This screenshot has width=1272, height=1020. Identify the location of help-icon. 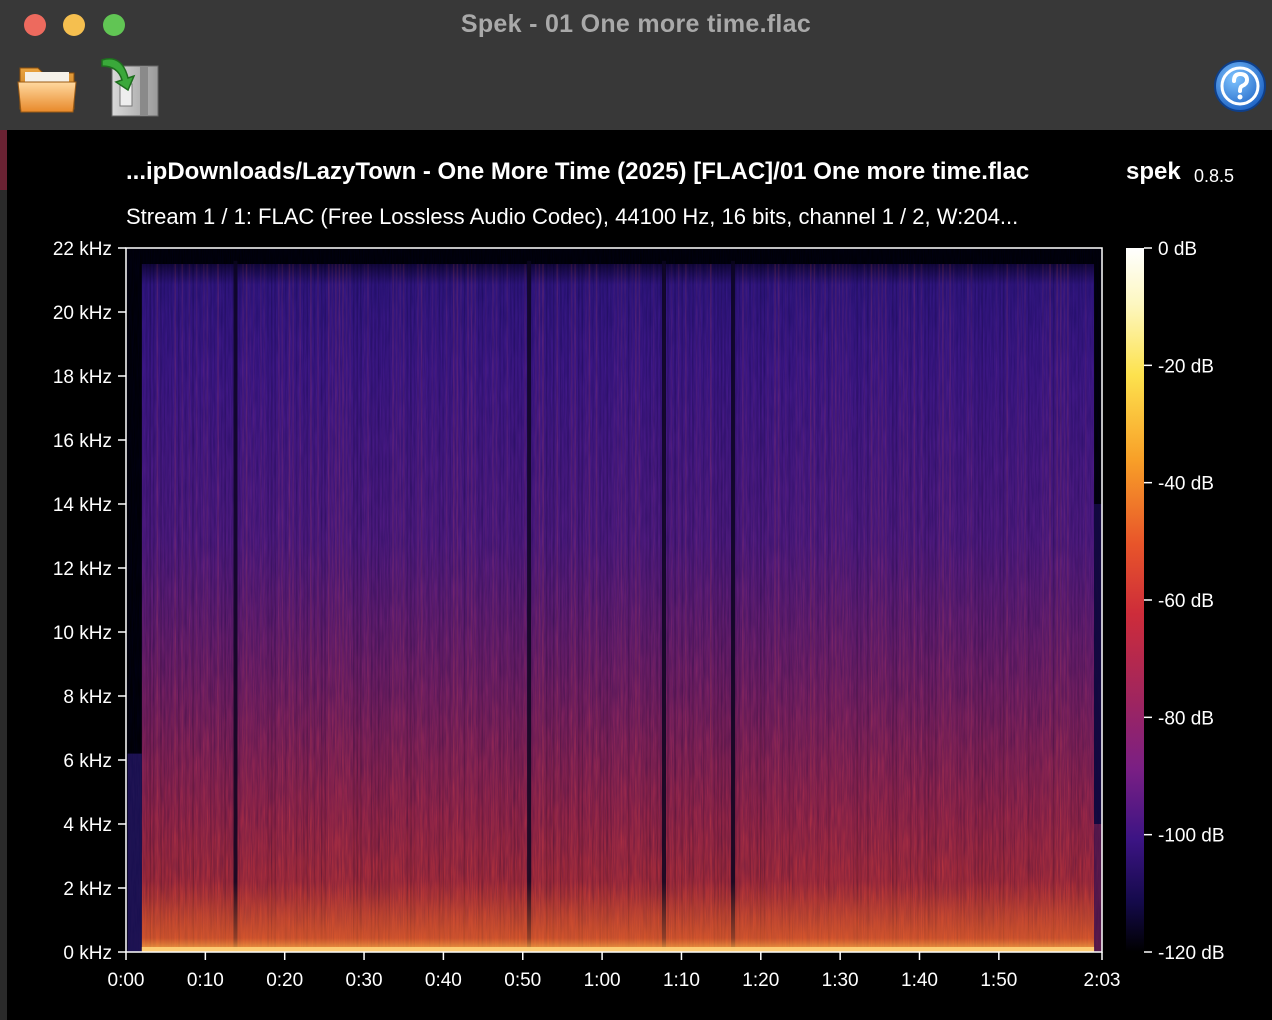
(1240, 86).